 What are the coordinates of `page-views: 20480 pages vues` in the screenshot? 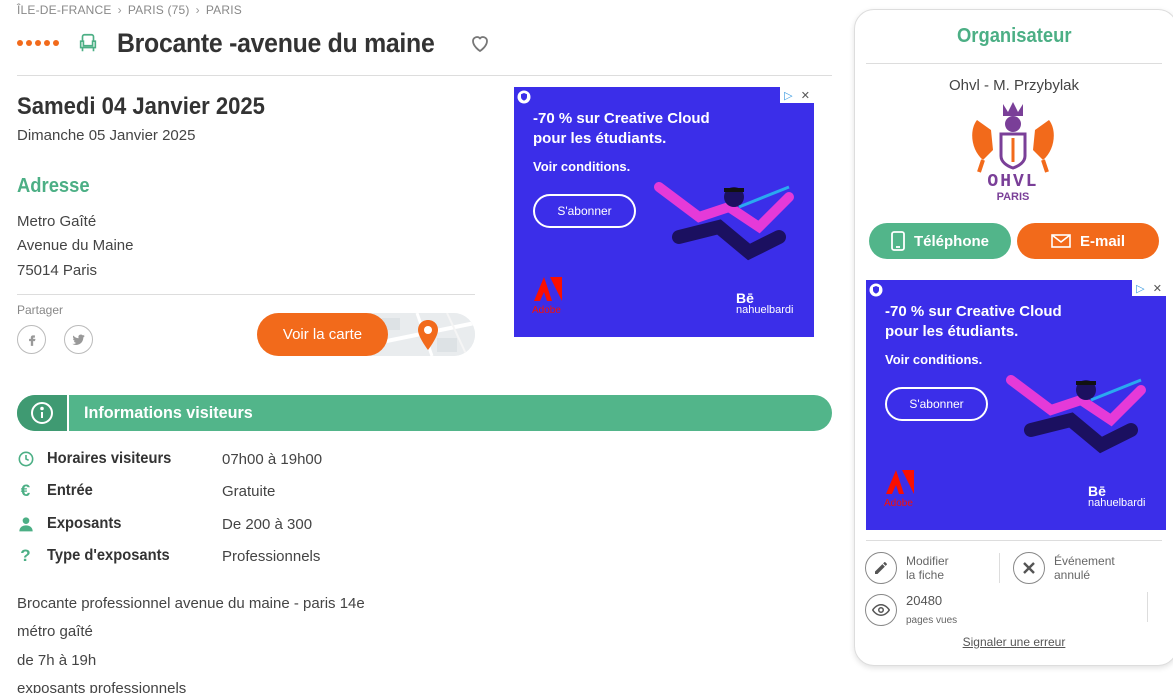 It's located at (911, 610).